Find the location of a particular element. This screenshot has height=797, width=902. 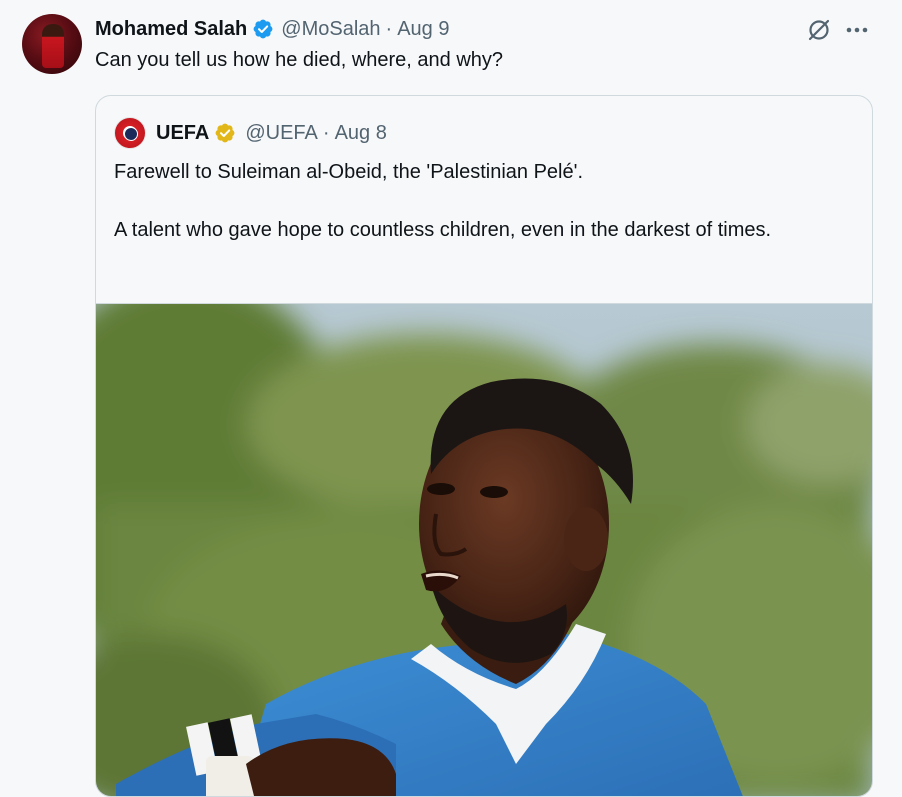

author-avatar is located at coordinates (52, 44).